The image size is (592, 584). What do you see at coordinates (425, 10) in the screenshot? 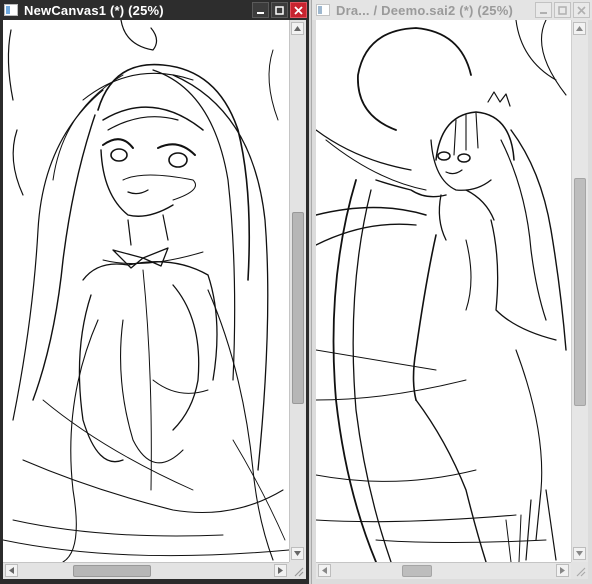
I see `window-title: Dra... / Deemo.sai2 (*) (25%)` at bounding box center [425, 10].